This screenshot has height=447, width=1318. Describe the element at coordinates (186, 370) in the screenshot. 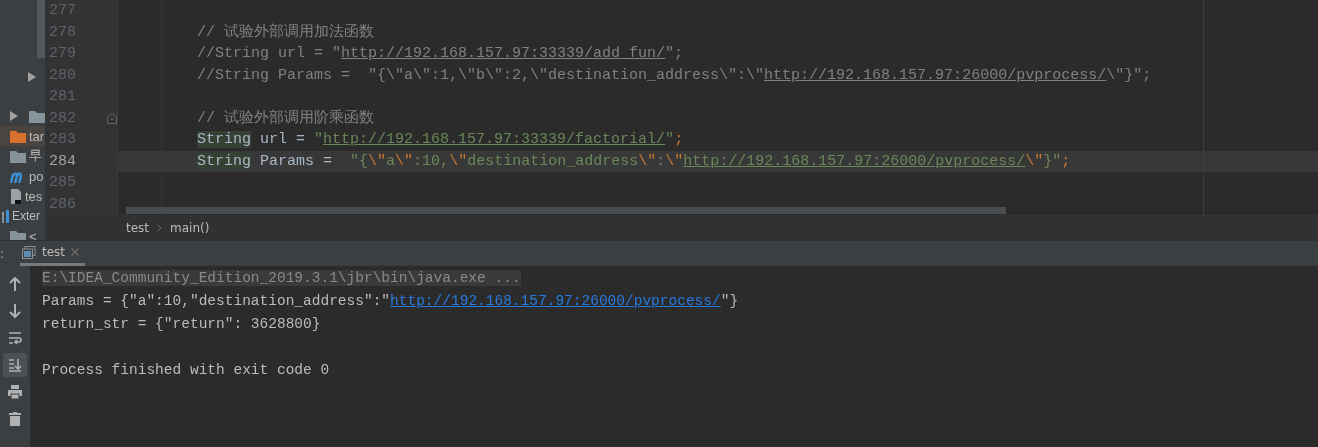

I see `console-line: Process finished with exit code 0` at that location.